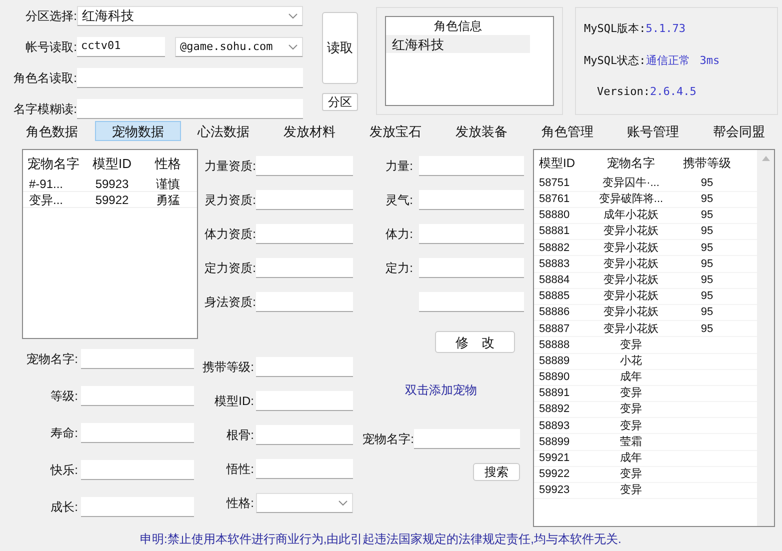 This screenshot has width=782, height=551. I want to click on tab: 帮会同盟, so click(739, 130).